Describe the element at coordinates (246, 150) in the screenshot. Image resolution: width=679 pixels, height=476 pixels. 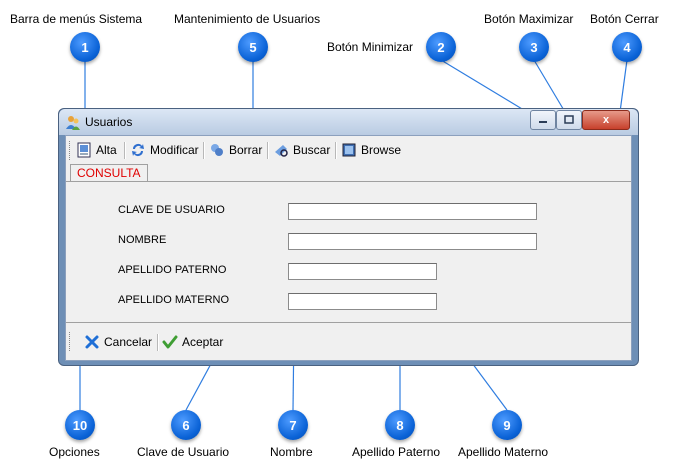
I see `borrar-label: Borrar` at that location.